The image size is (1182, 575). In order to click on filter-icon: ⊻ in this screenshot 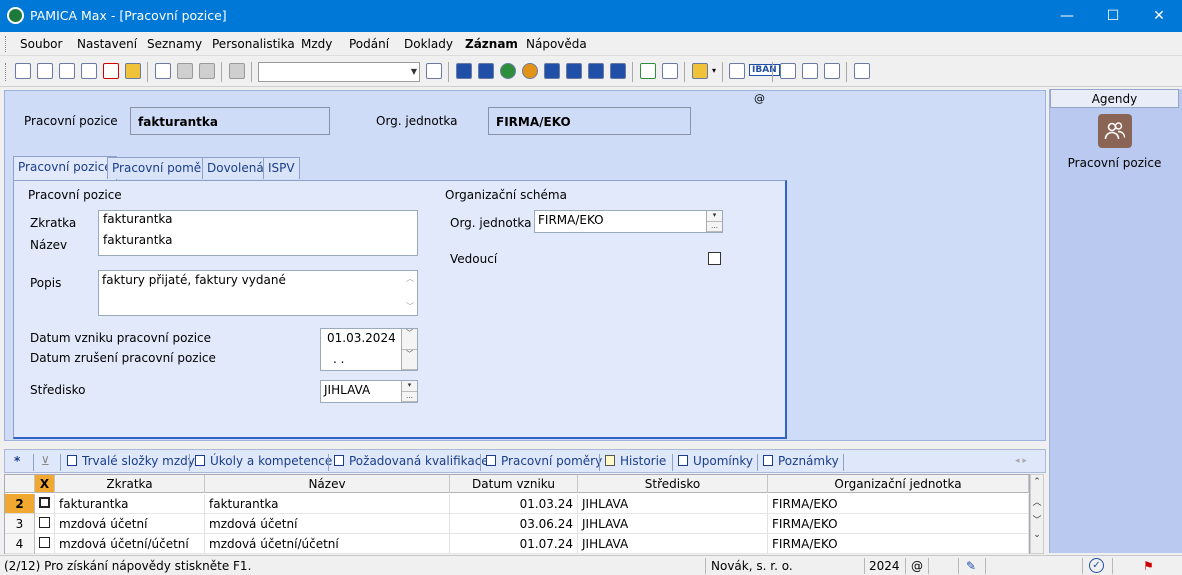, I will do `click(45, 461)`.